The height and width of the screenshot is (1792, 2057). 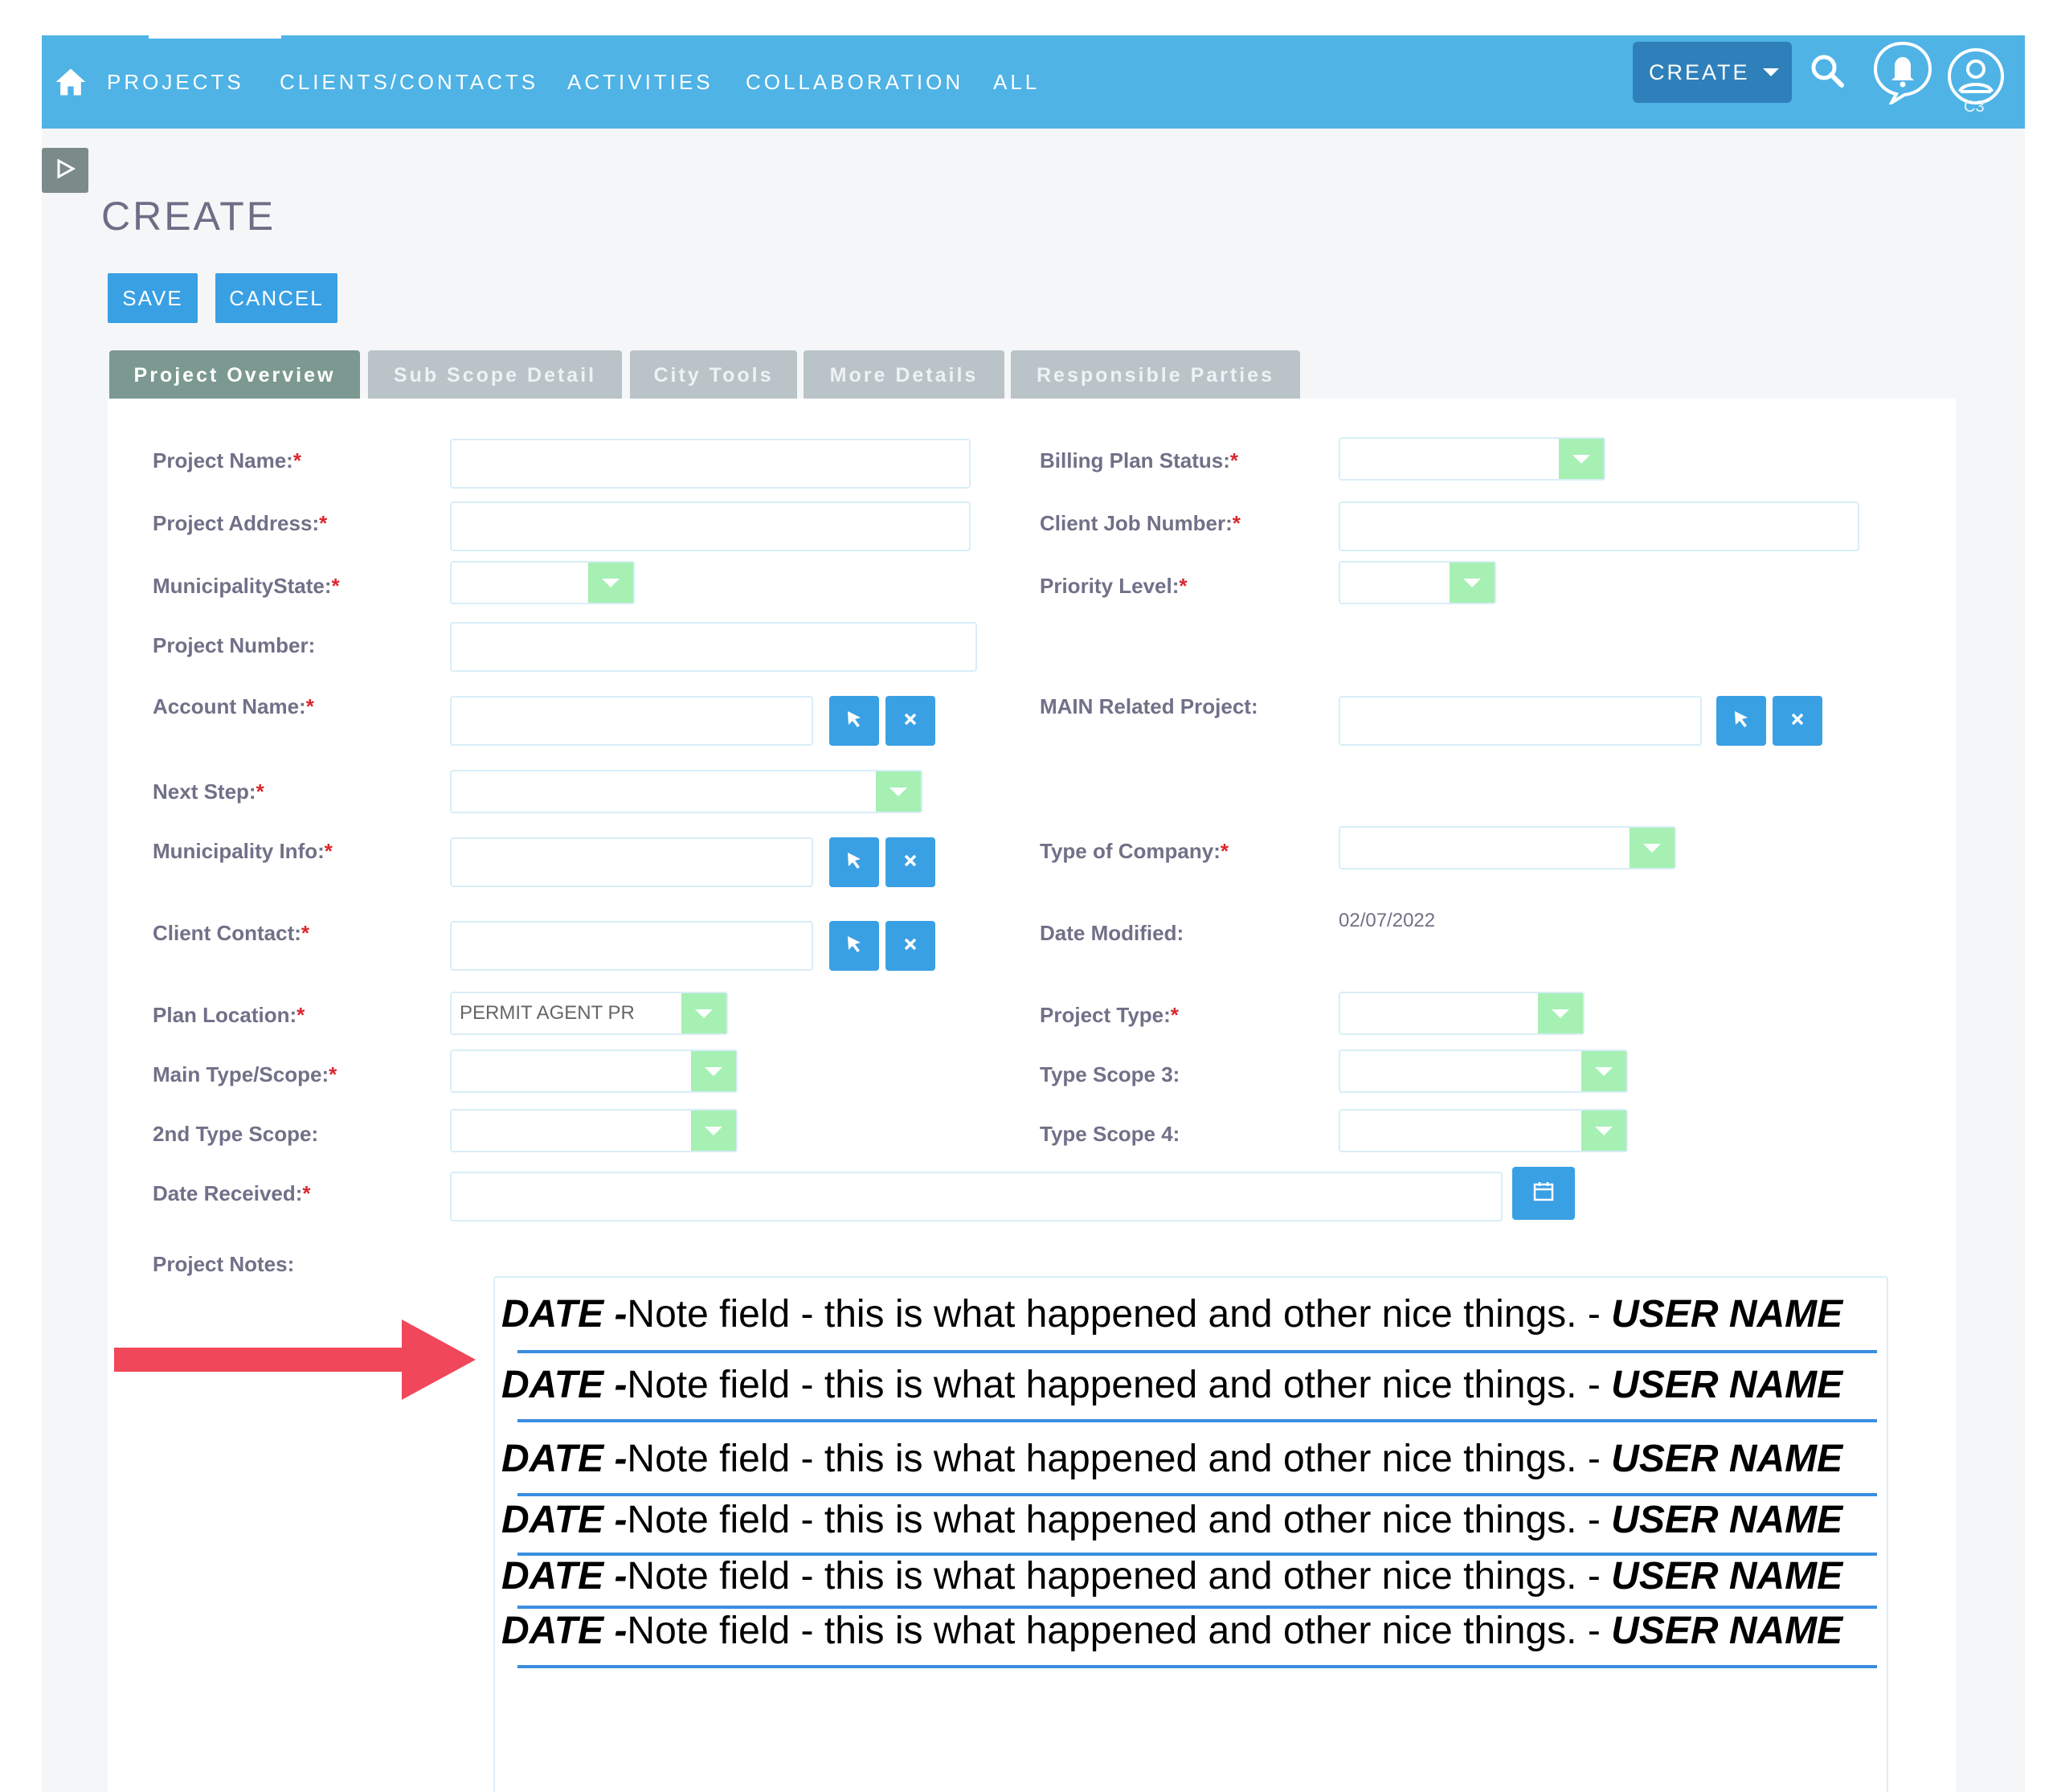 What do you see at coordinates (231, 933) in the screenshot?
I see `label-client-contact: Client Contact:*` at bounding box center [231, 933].